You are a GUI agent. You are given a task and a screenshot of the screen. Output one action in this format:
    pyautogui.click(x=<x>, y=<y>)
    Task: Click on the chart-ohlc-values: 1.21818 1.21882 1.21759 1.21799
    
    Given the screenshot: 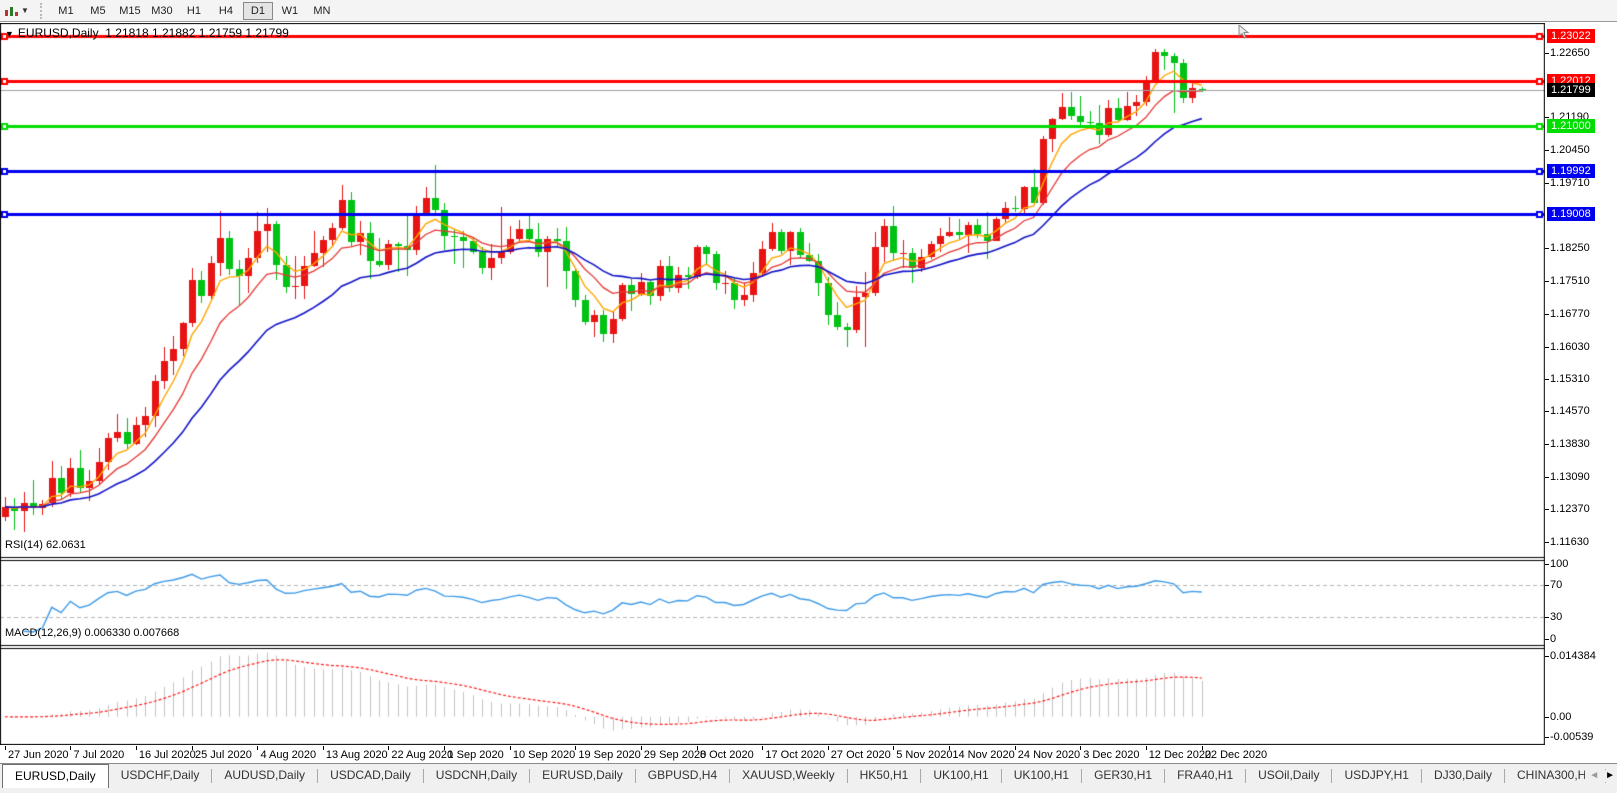 What is the action you would take?
    pyautogui.click(x=197, y=33)
    